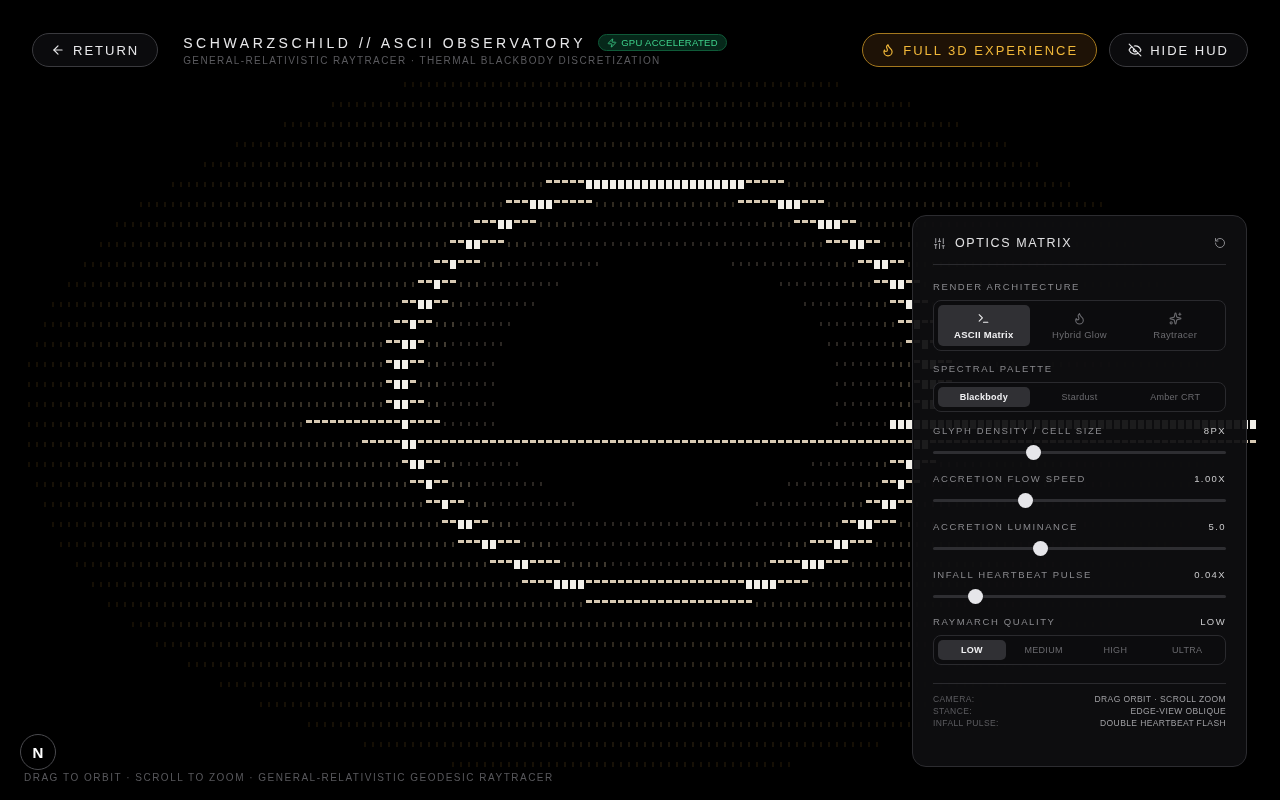  I want to click on sparkles-icon, so click(1175, 318).